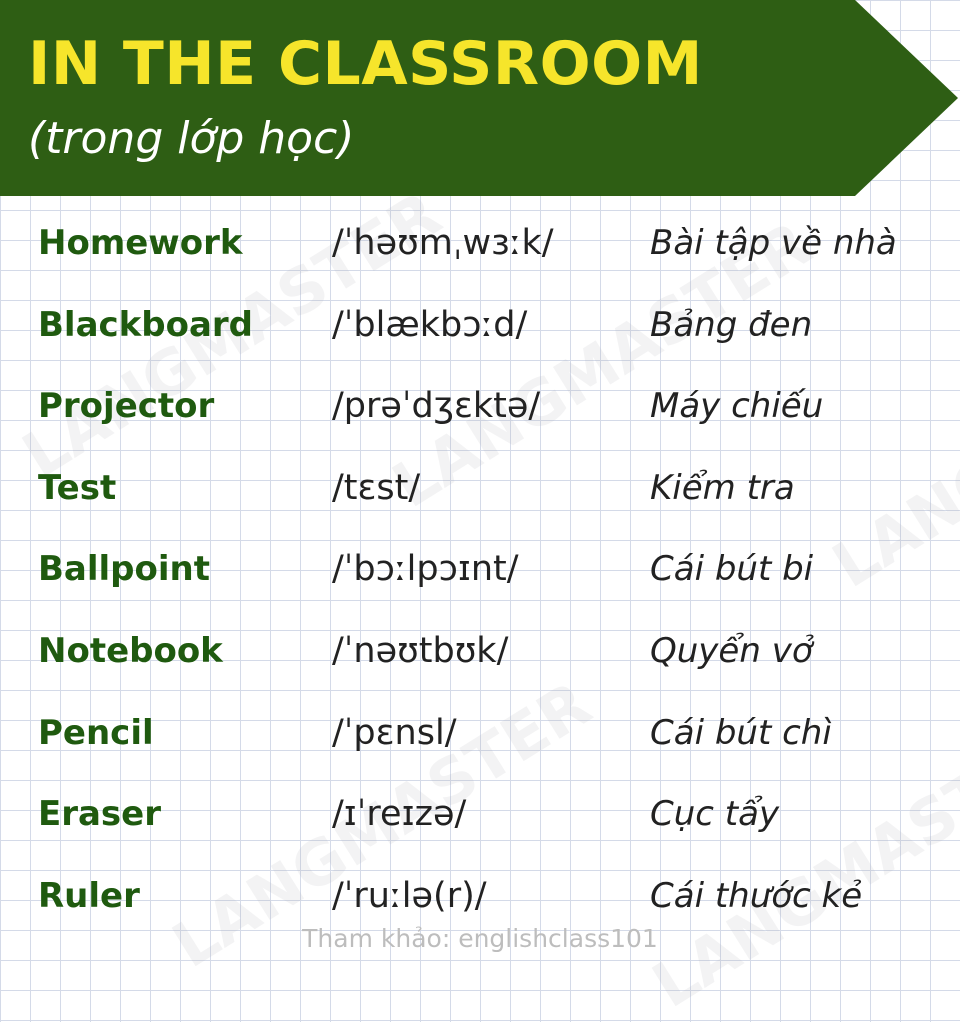 The image size is (960, 1022). Describe the element at coordinates (731, 324) in the screenshot. I see `vocab-meaning: Bảng đen` at that location.